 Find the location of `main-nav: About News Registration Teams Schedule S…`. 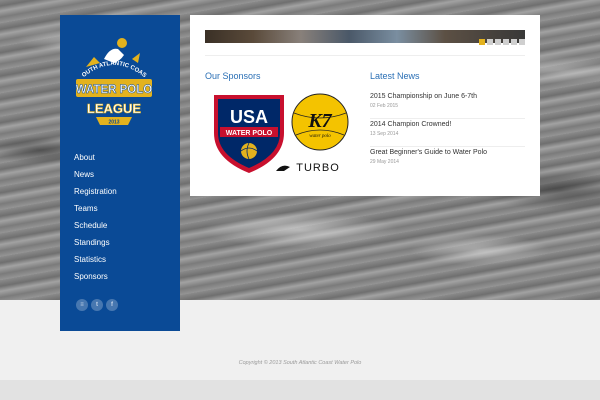

main-nav: About News Registration Teams Schedule S… is located at coordinates (95, 217).